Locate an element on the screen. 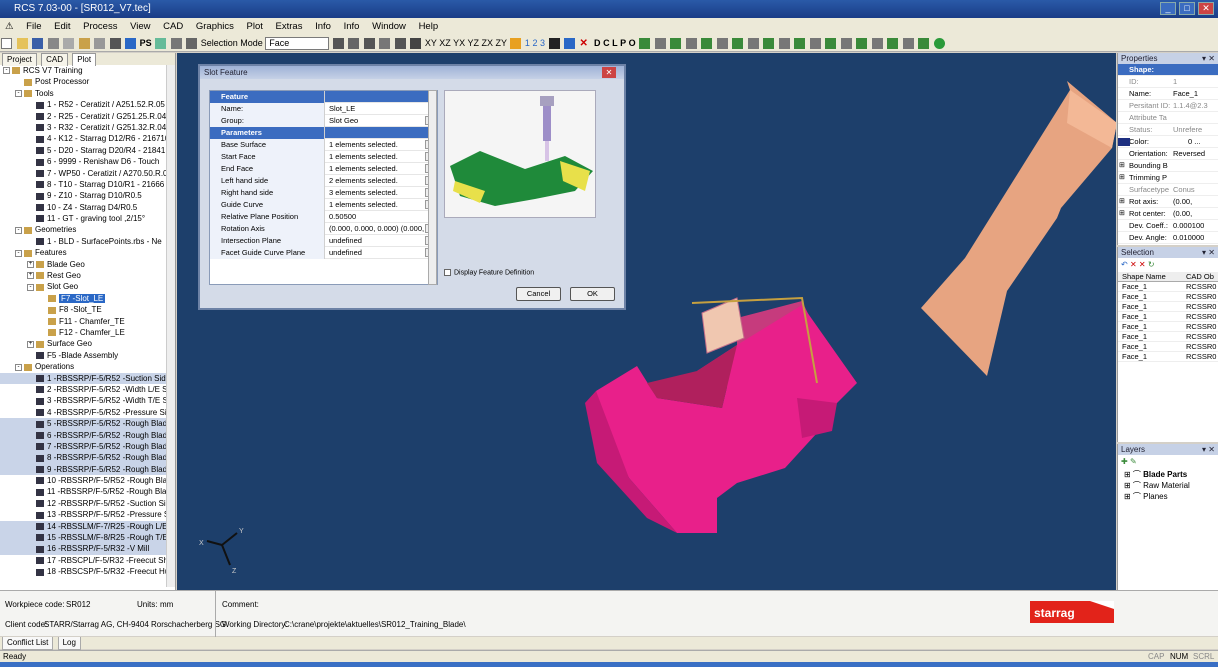 The width and height of the screenshot is (1218, 667). measure-icon is located at coordinates (570, 44).